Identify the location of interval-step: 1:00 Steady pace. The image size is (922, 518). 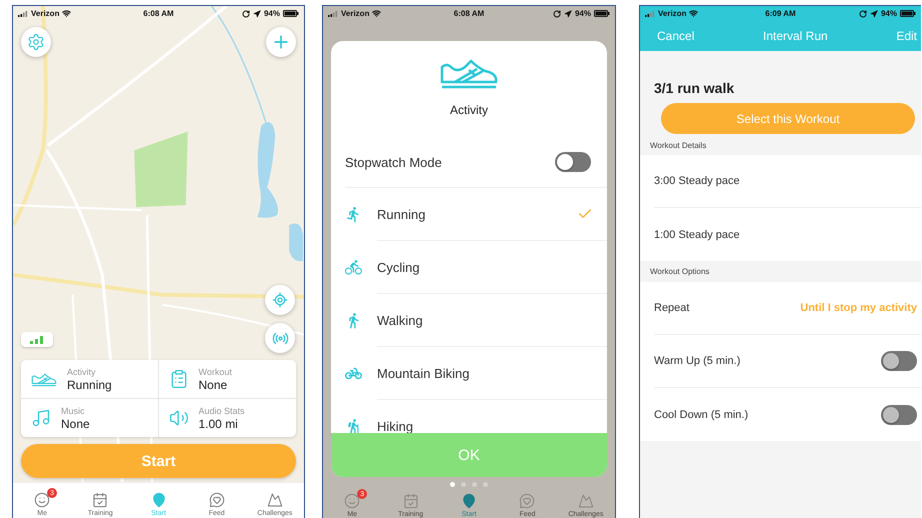
(697, 234).